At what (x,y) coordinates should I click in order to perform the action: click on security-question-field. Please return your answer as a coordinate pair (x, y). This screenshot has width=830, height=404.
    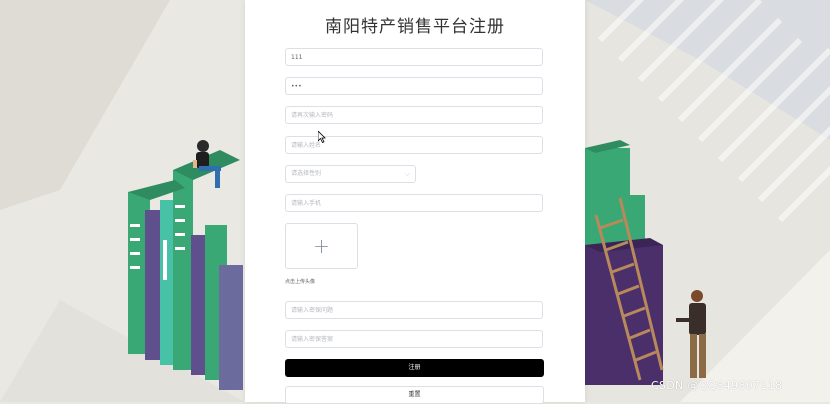
    Looking at the image, I should click on (414, 310).